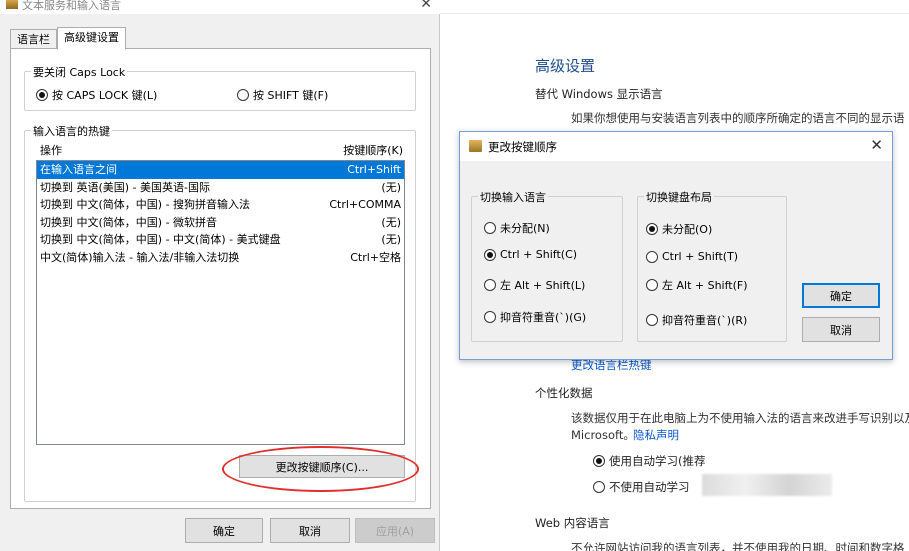 This screenshot has height=551, width=909. Describe the element at coordinates (291, 95) in the screenshot. I see `shift-key-label: 按 SHIFT 键(F)` at that location.